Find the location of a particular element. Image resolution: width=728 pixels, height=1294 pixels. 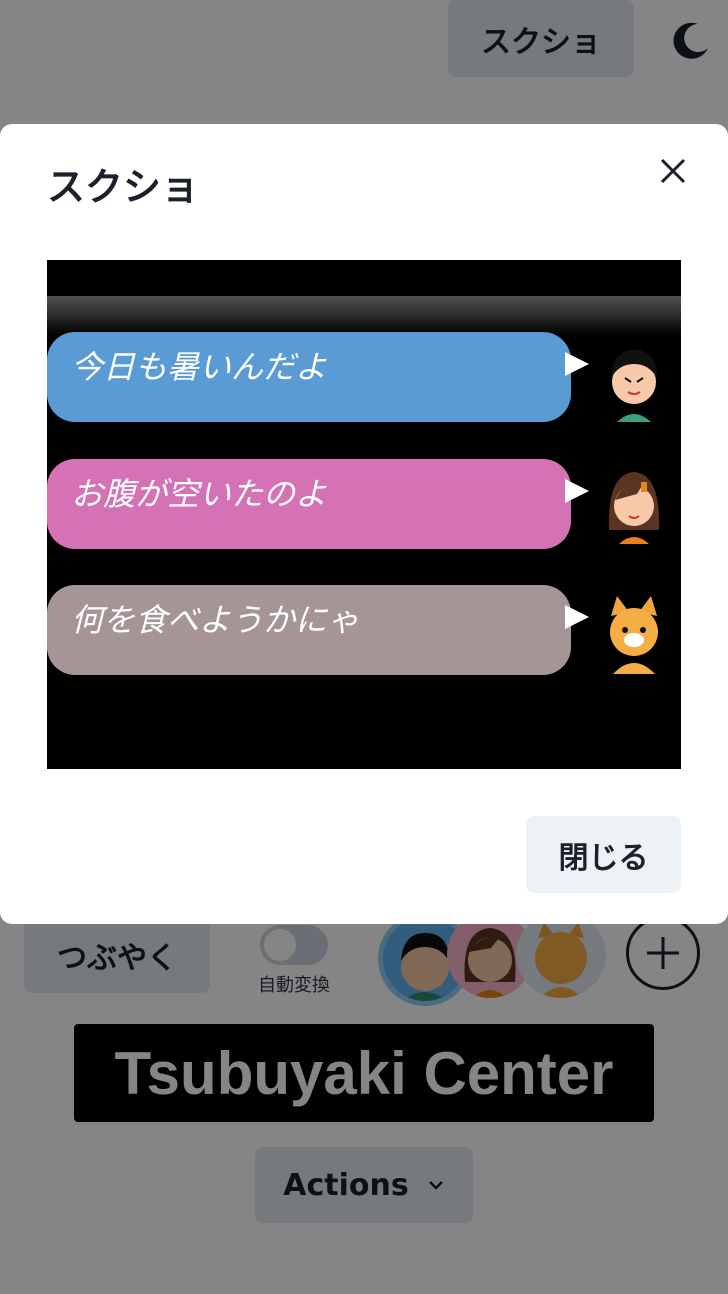

message-bubble-1: 今日も暑いんだよ is located at coordinates (318, 377).